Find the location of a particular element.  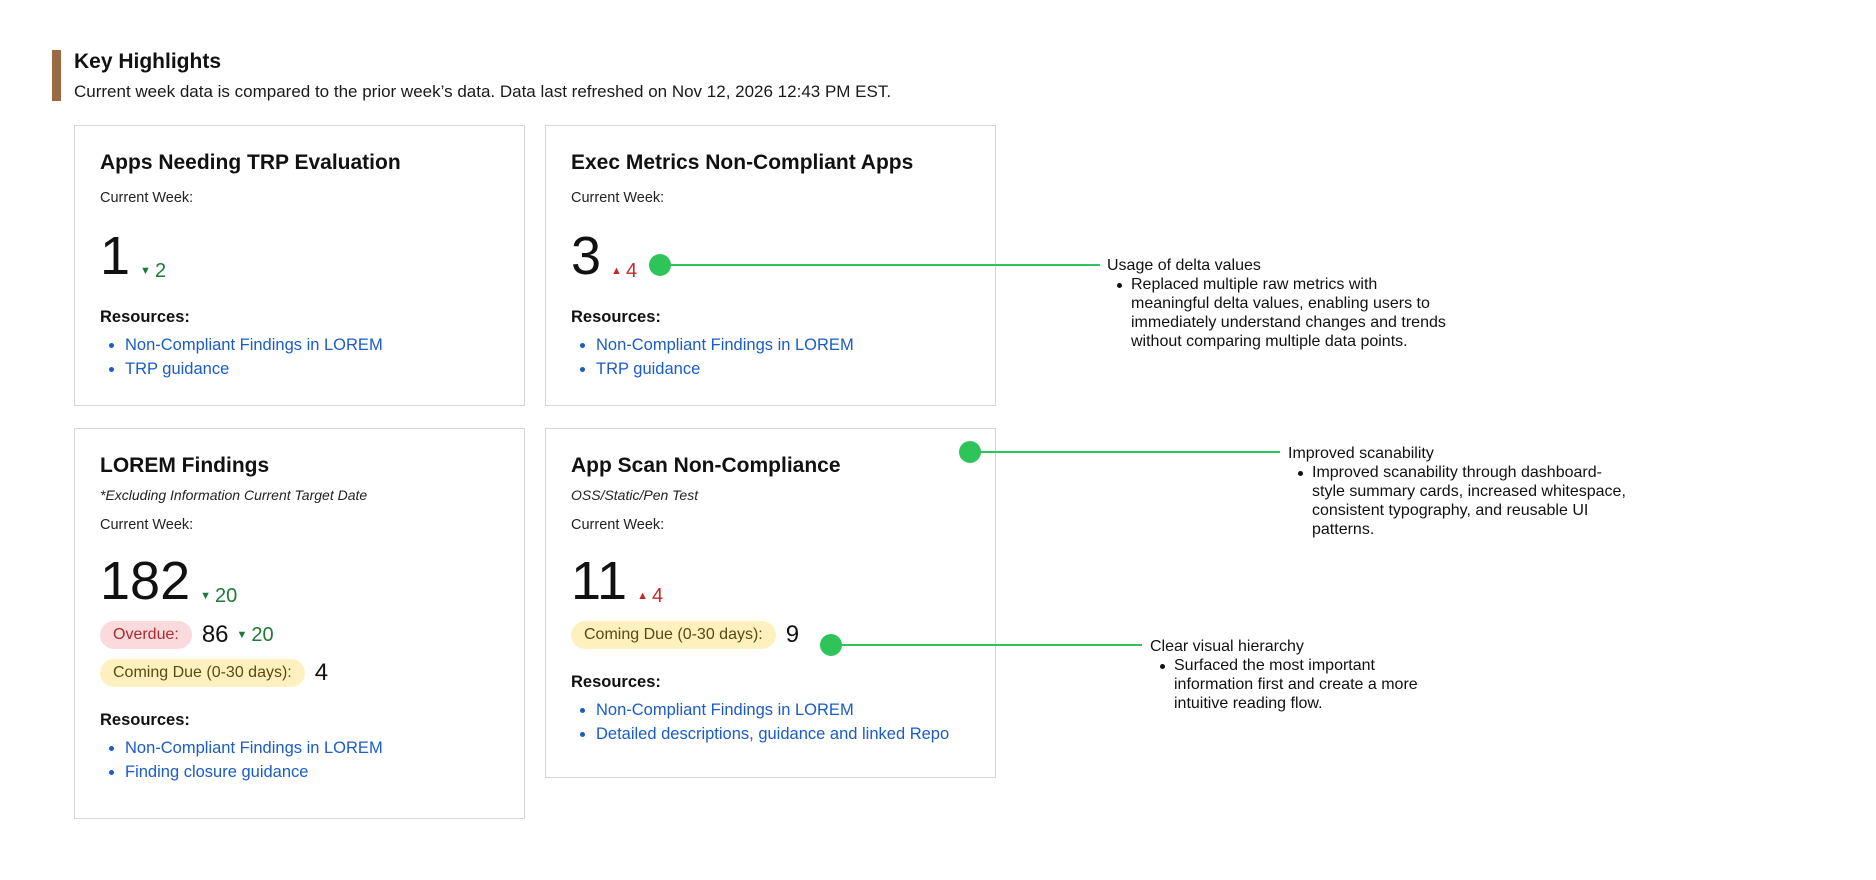

overdue-row: Overdue: 86 ▼ 20 is located at coordinates (299, 635).